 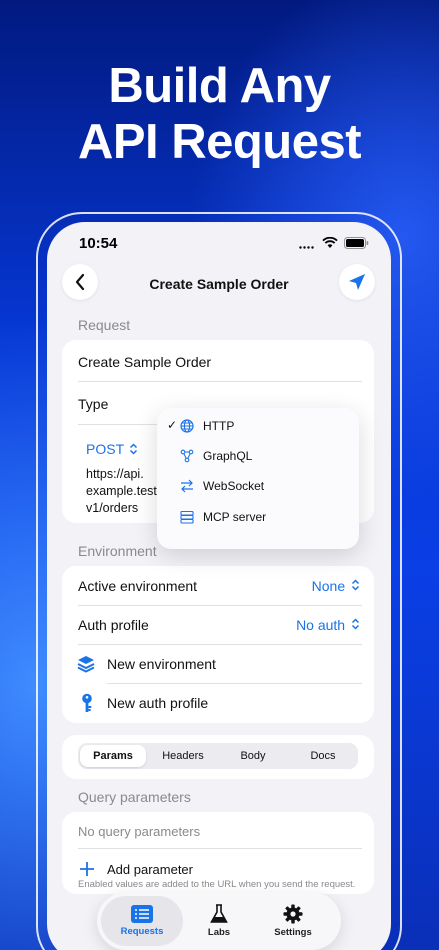 I want to click on add-parameter-label: Add parameter, so click(x=150, y=869).